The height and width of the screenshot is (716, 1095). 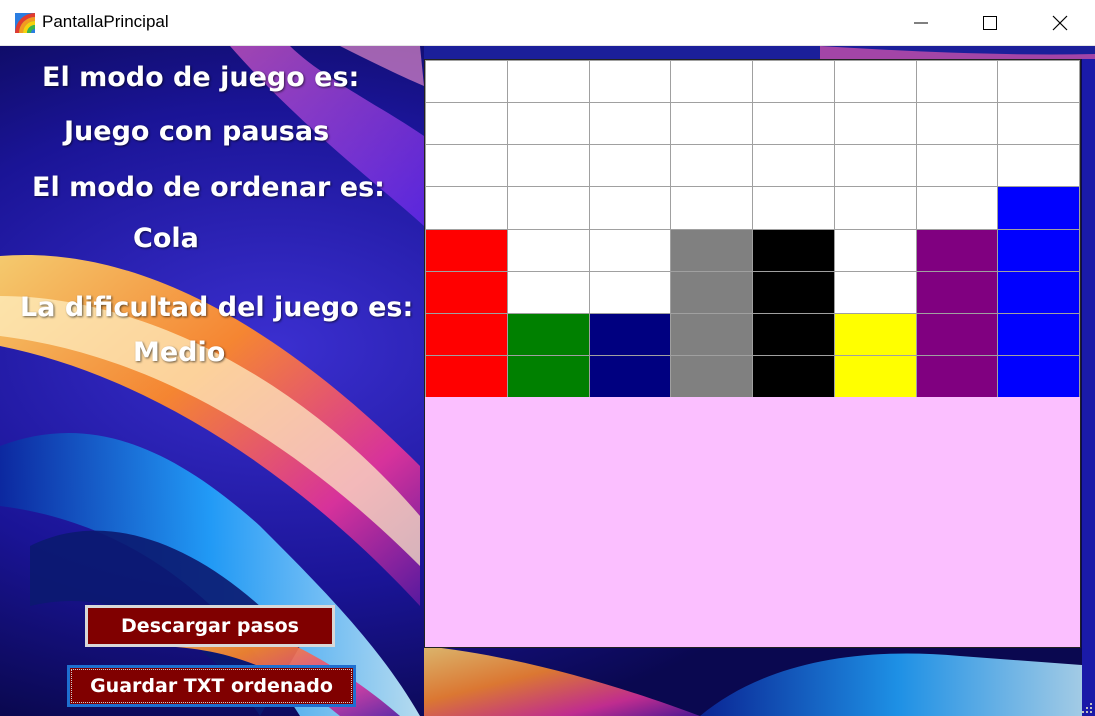 I want to click on minimize-button, so click(x=921, y=23).